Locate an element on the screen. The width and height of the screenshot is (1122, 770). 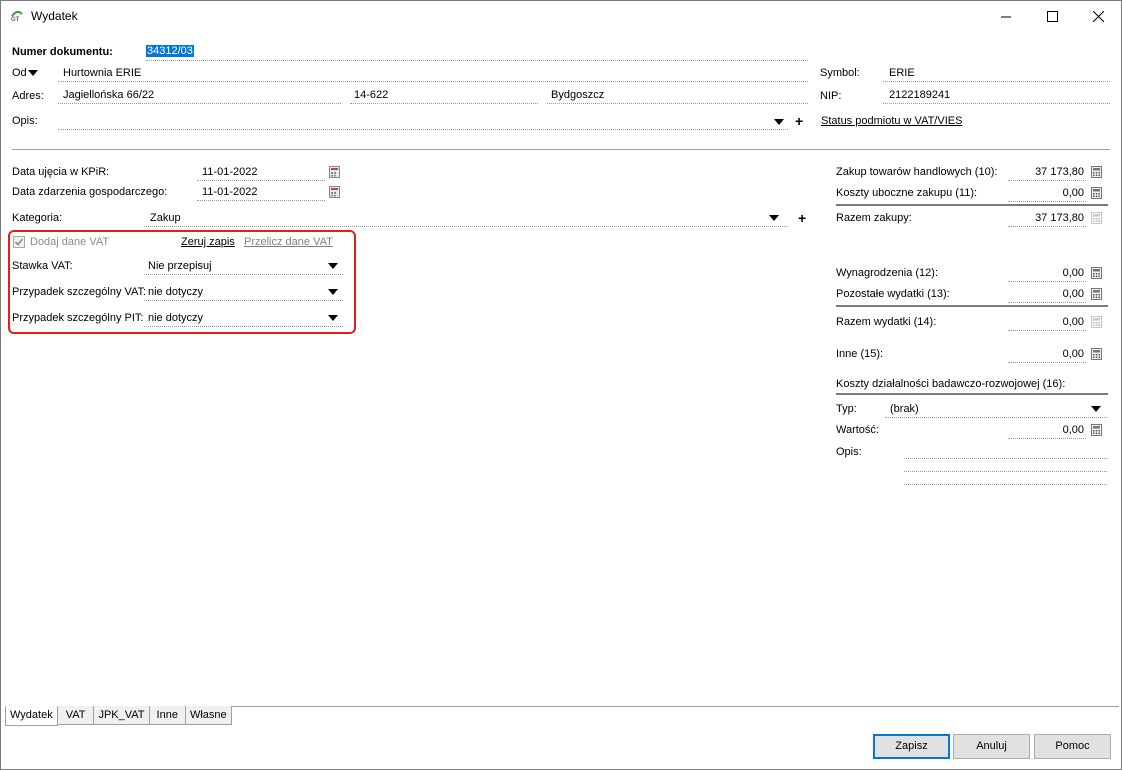
special-vat-underline is located at coordinates (243, 300).